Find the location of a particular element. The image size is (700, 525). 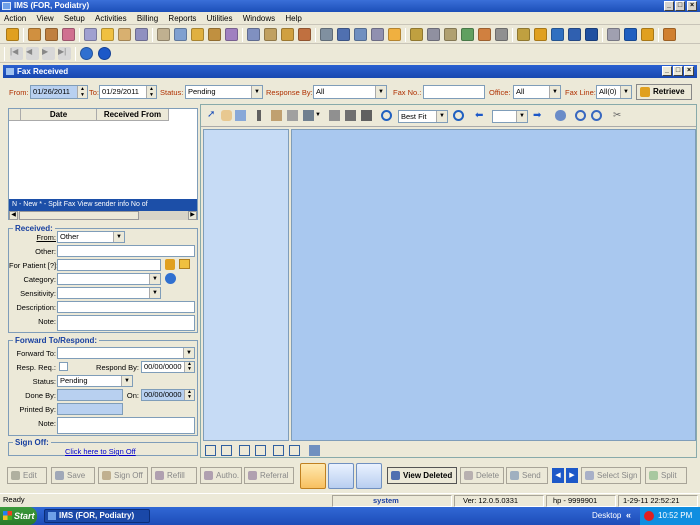

print-icon is located at coordinates (416, 34).